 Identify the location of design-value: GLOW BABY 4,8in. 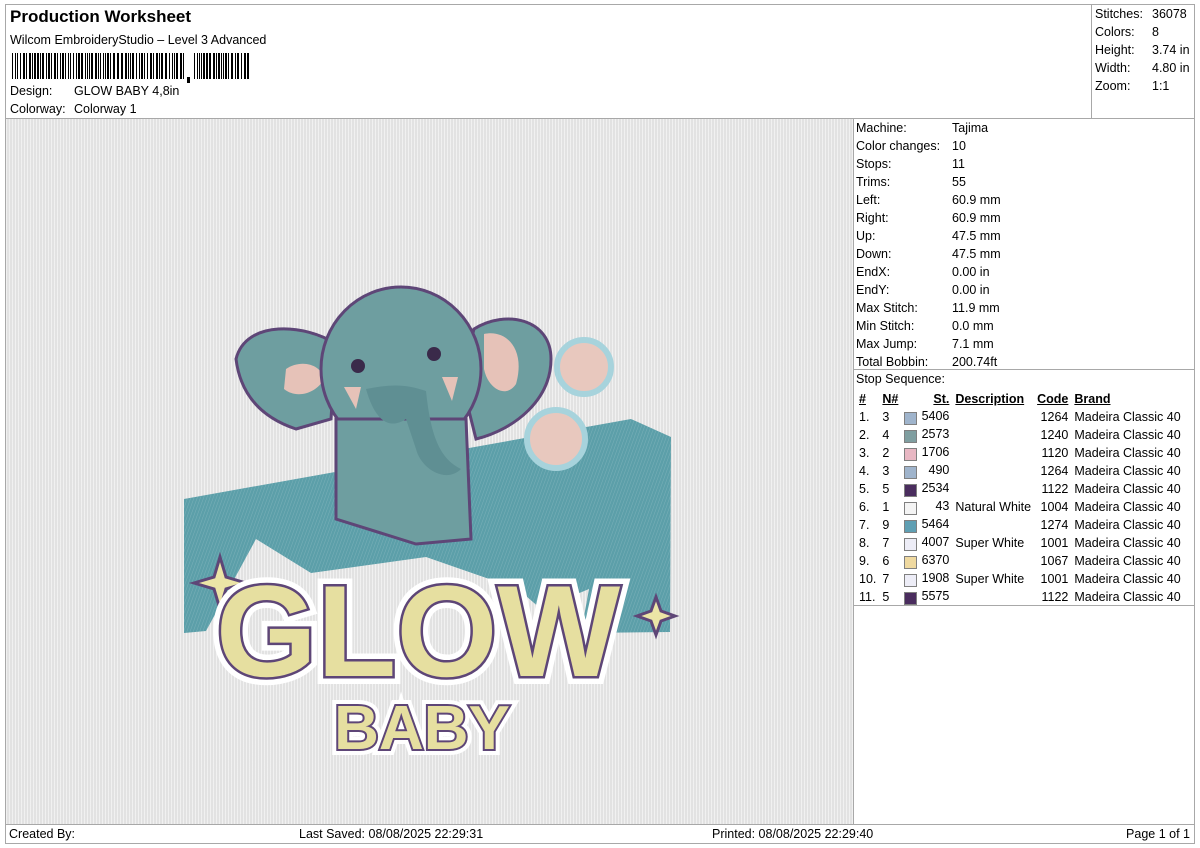
(127, 91).